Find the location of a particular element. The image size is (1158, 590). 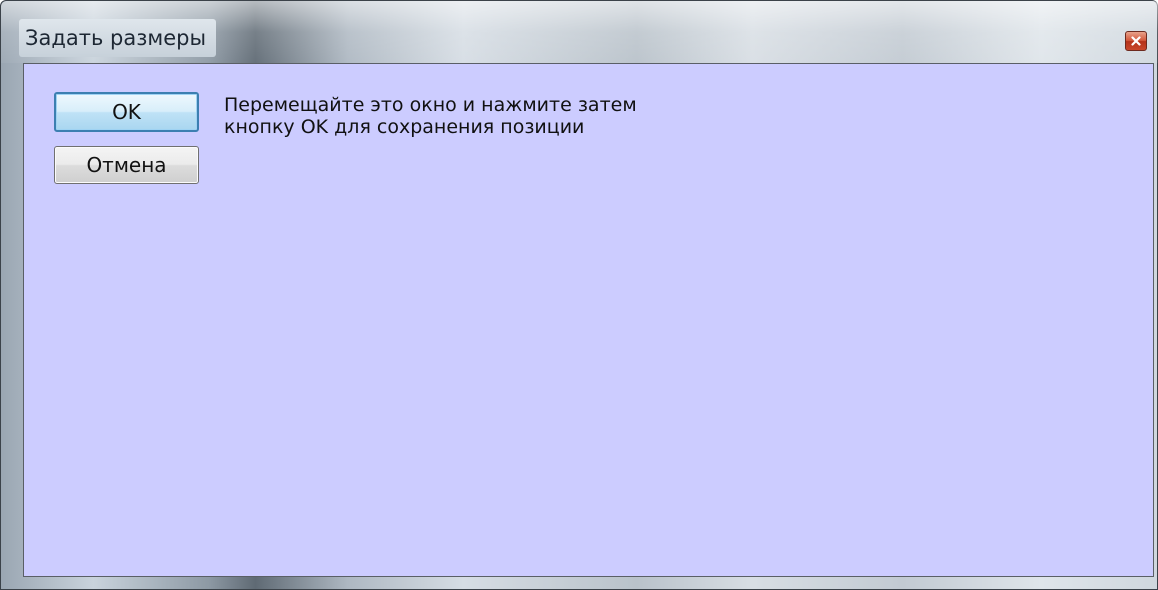

close-icon is located at coordinates (1136, 41).